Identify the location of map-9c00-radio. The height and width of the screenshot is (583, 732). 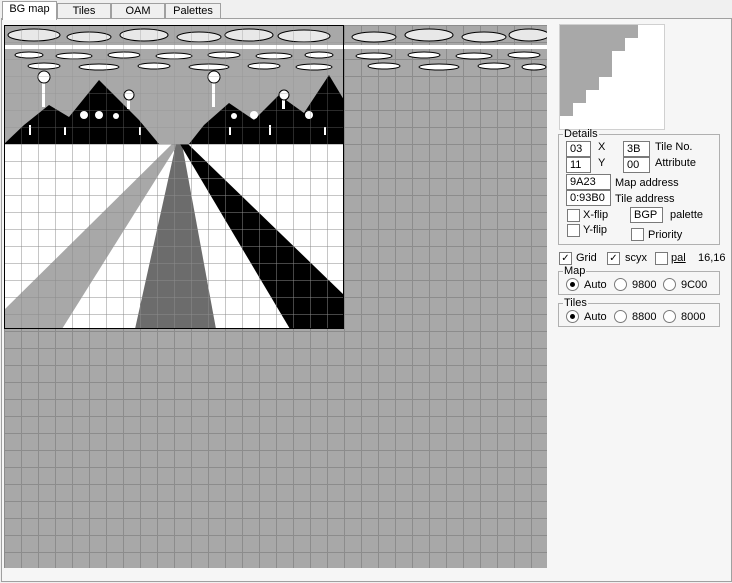
(669, 284).